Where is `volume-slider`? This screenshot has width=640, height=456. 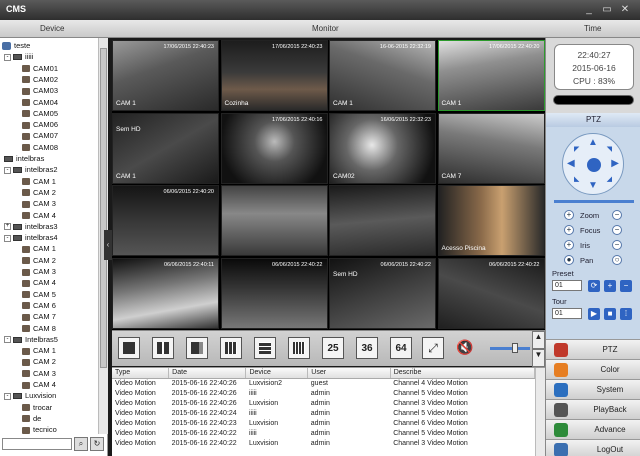 volume-slider is located at coordinates (510, 348).